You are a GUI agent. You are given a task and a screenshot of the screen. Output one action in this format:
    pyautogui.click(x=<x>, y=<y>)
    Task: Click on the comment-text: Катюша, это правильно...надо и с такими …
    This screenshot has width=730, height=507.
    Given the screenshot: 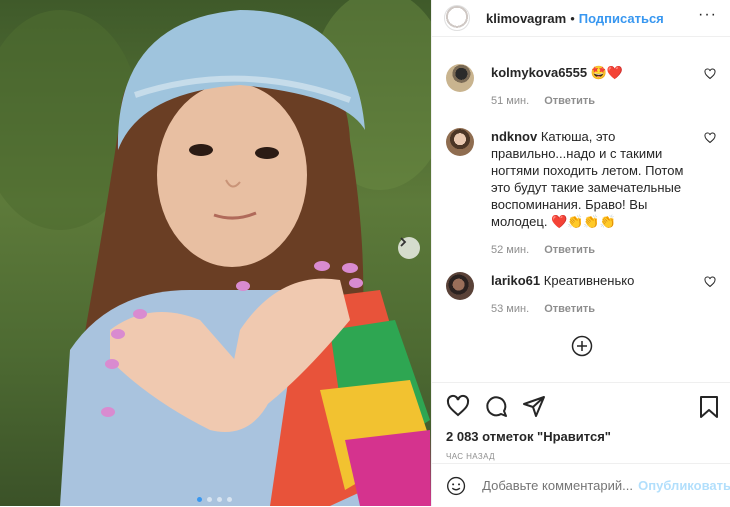 What is the action you would take?
    pyautogui.click(x=587, y=179)
    